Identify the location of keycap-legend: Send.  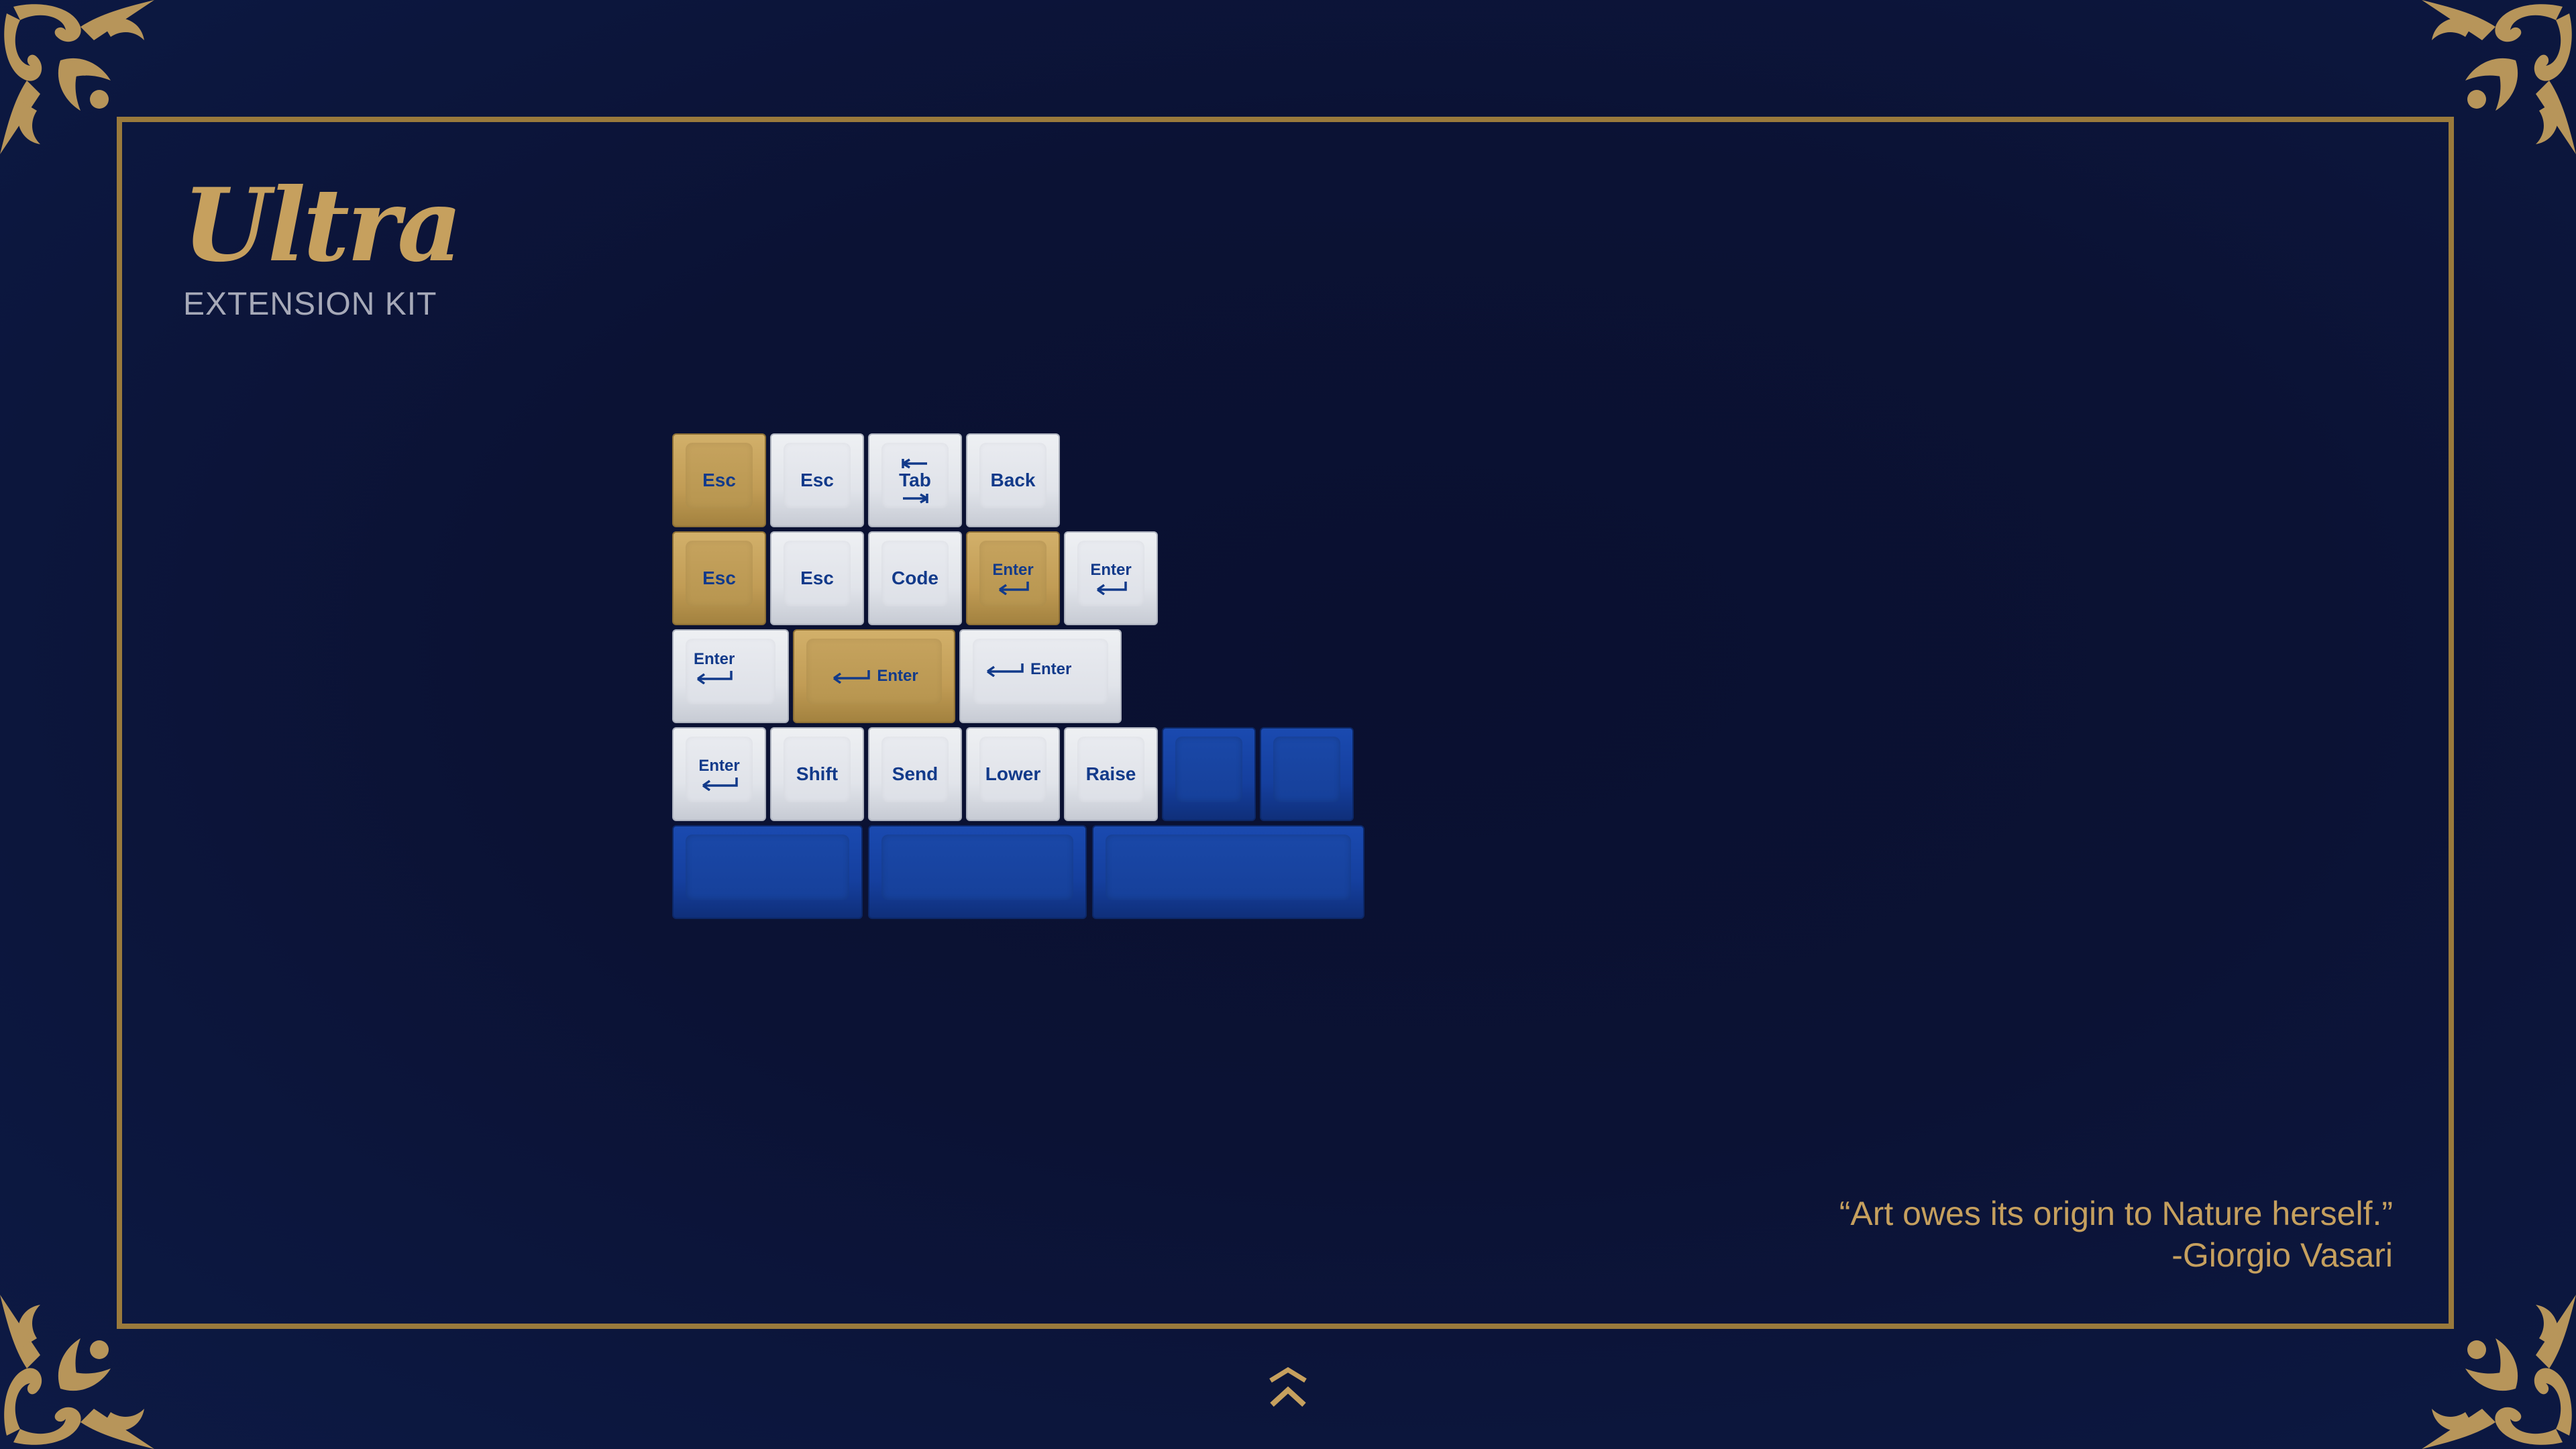
(915, 773).